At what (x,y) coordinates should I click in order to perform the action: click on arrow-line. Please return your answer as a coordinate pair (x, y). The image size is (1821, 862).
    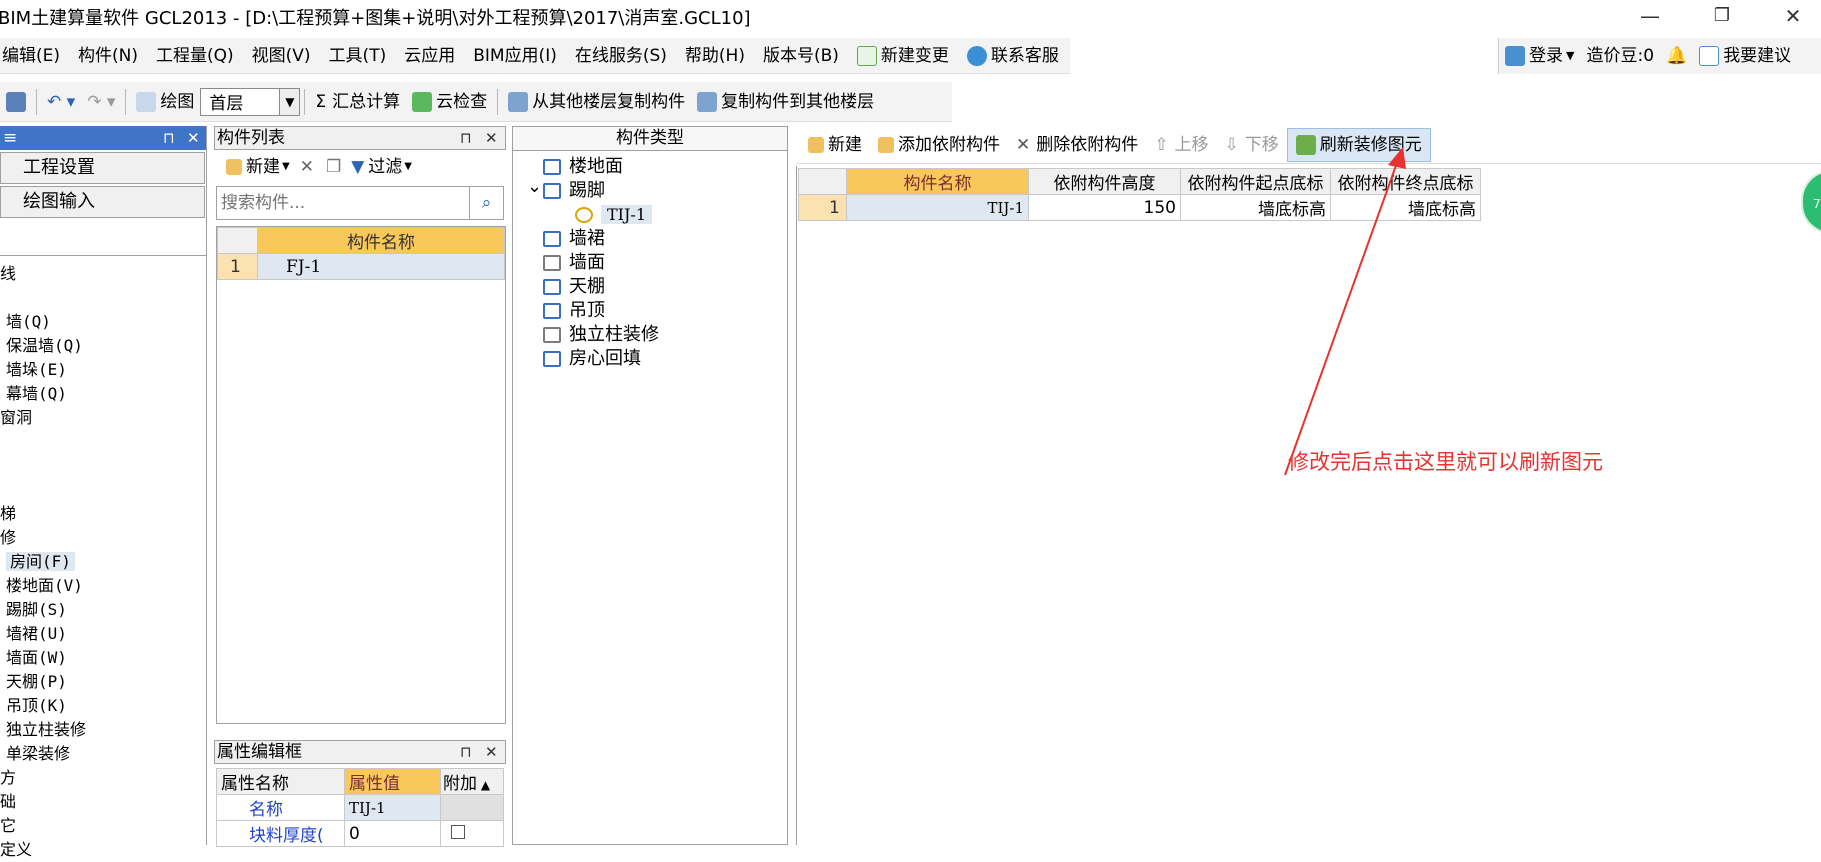
    Looking at the image, I should click on (1341, 317).